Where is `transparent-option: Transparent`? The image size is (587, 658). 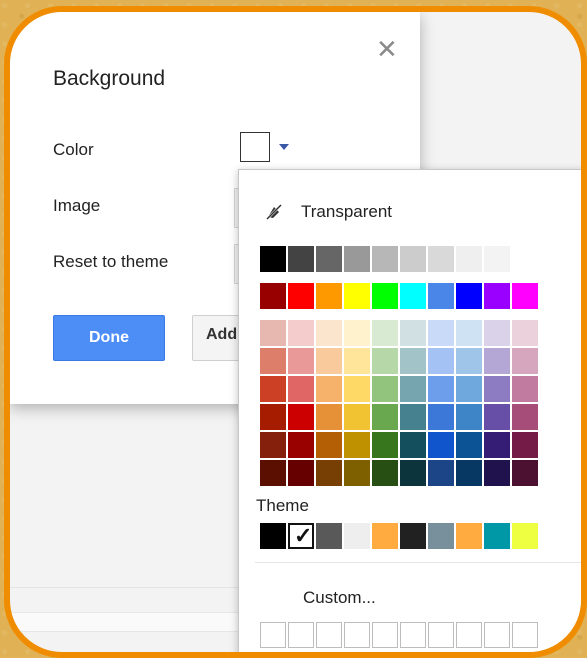
transparent-option: Transparent is located at coordinates (328, 212).